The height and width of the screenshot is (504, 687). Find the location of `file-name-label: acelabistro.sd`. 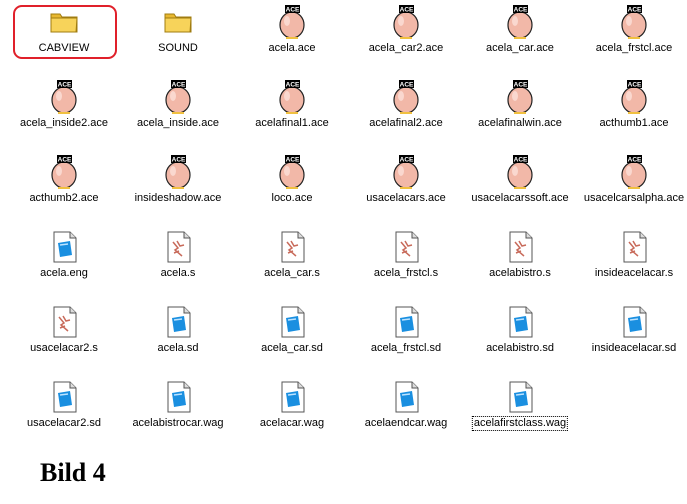

file-name-label: acelabistro.sd is located at coordinates (520, 348).